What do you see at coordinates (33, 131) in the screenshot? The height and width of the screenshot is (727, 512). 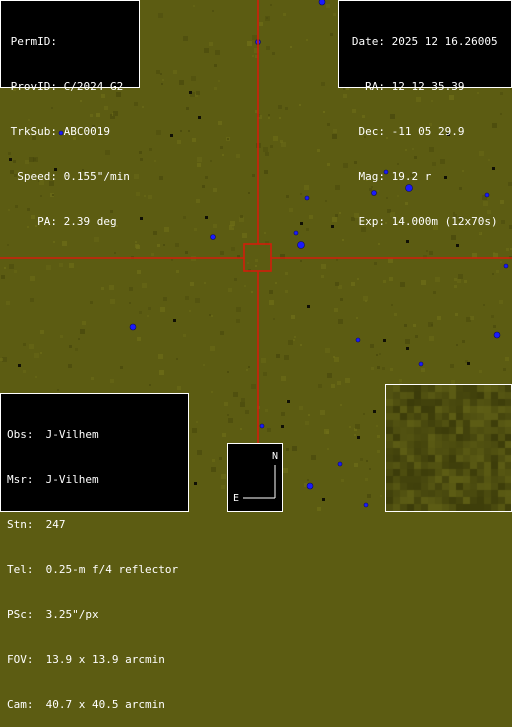 I see `trksub-label: TrkSub:` at bounding box center [33, 131].